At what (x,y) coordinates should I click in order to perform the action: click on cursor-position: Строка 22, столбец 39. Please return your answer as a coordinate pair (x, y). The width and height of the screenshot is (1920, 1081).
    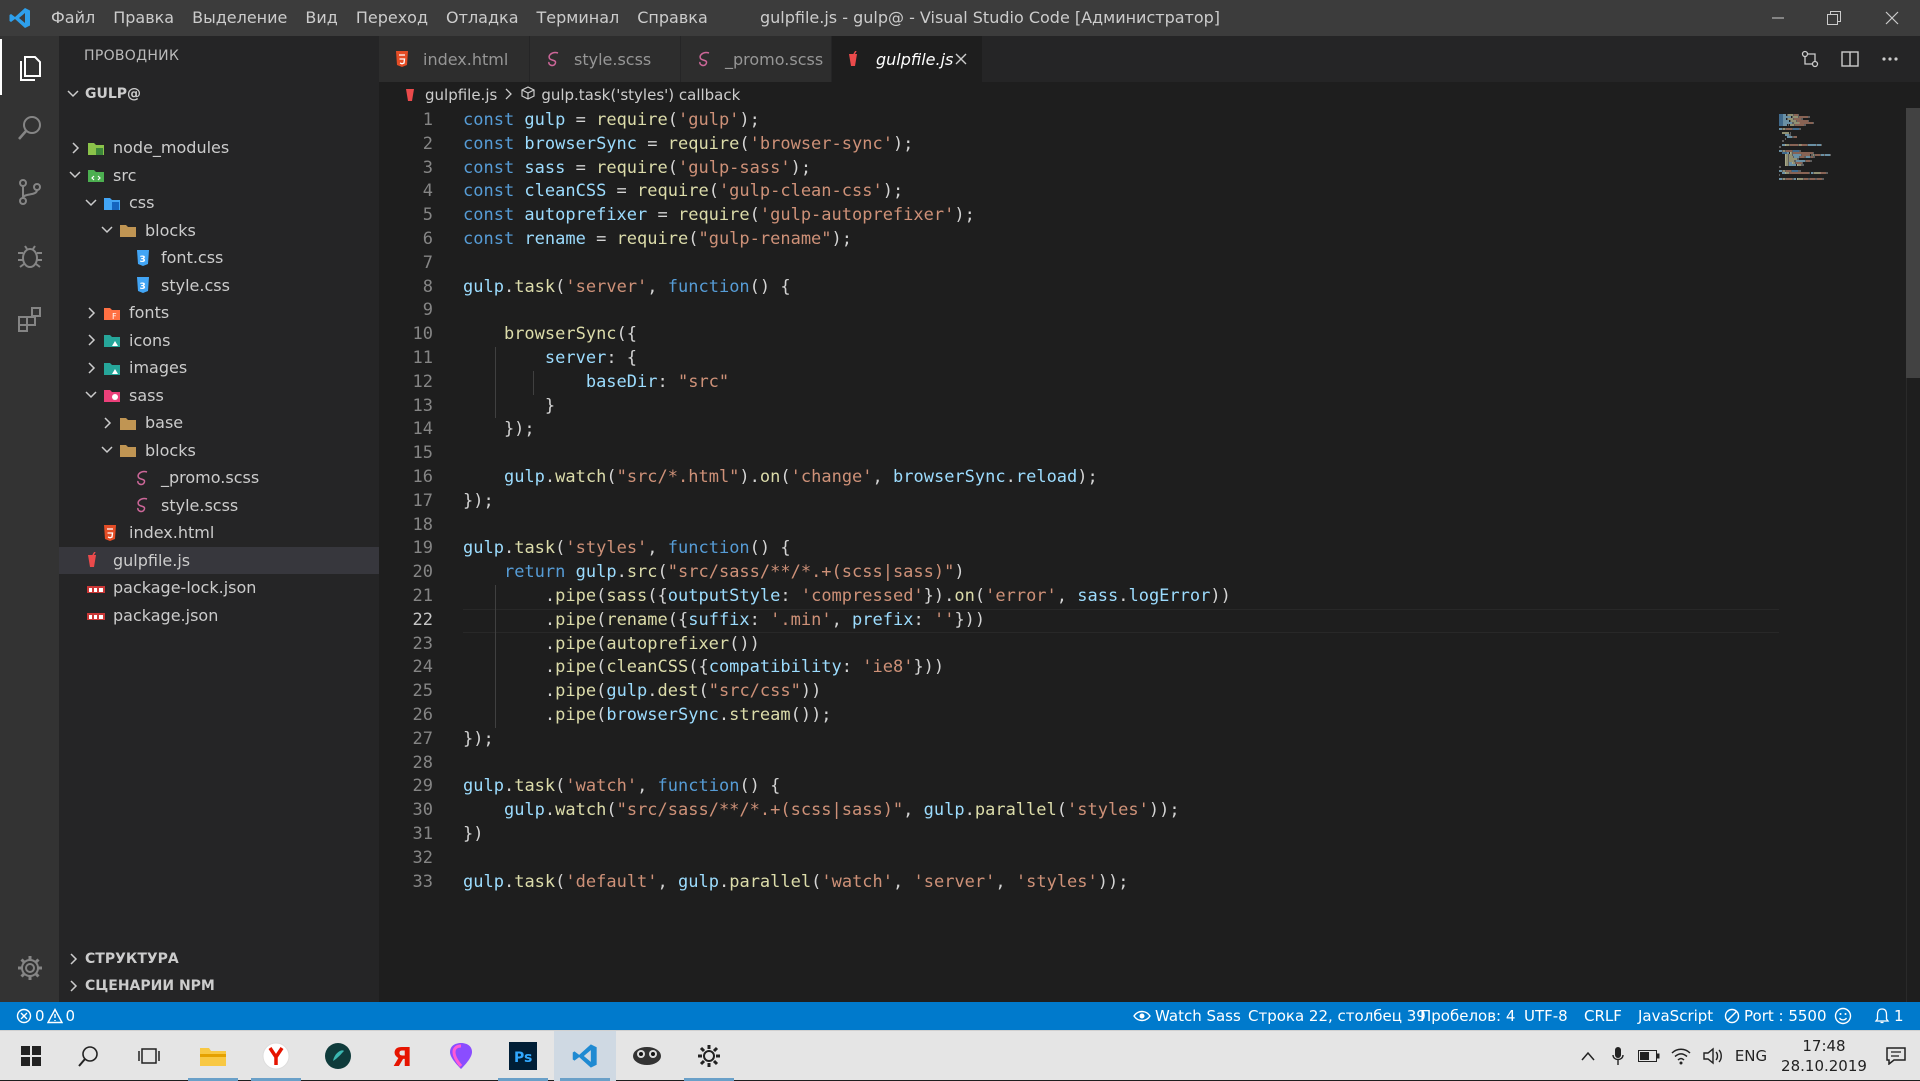
    Looking at the image, I should click on (1337, 1016).